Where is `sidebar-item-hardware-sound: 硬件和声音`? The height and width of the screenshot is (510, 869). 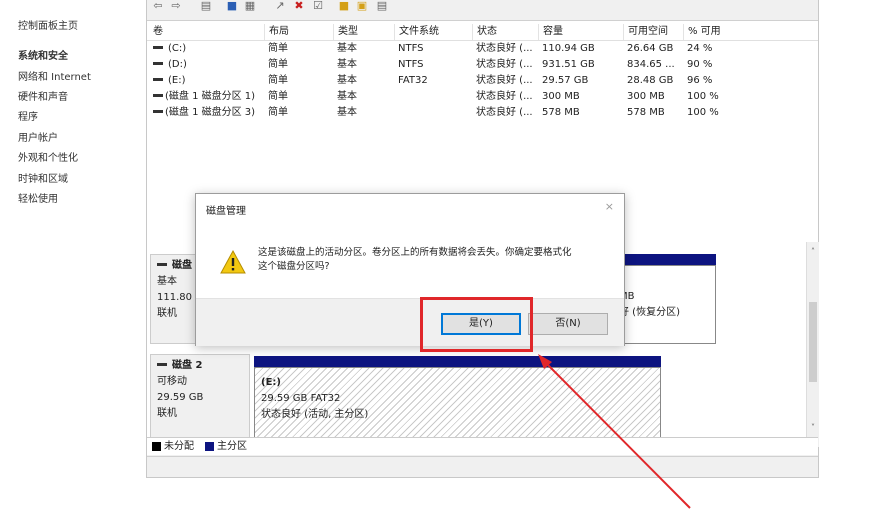 sidebar-item-hardware-sound: 硬件和声音 is located at coordinates (43, 98).